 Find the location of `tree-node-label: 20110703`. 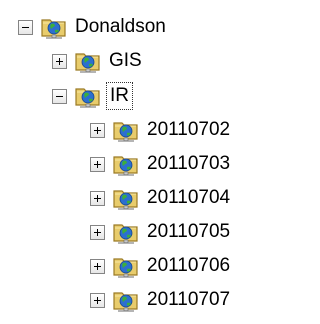

tree-node-label: 20110703 is located at coordinates (189, 163).